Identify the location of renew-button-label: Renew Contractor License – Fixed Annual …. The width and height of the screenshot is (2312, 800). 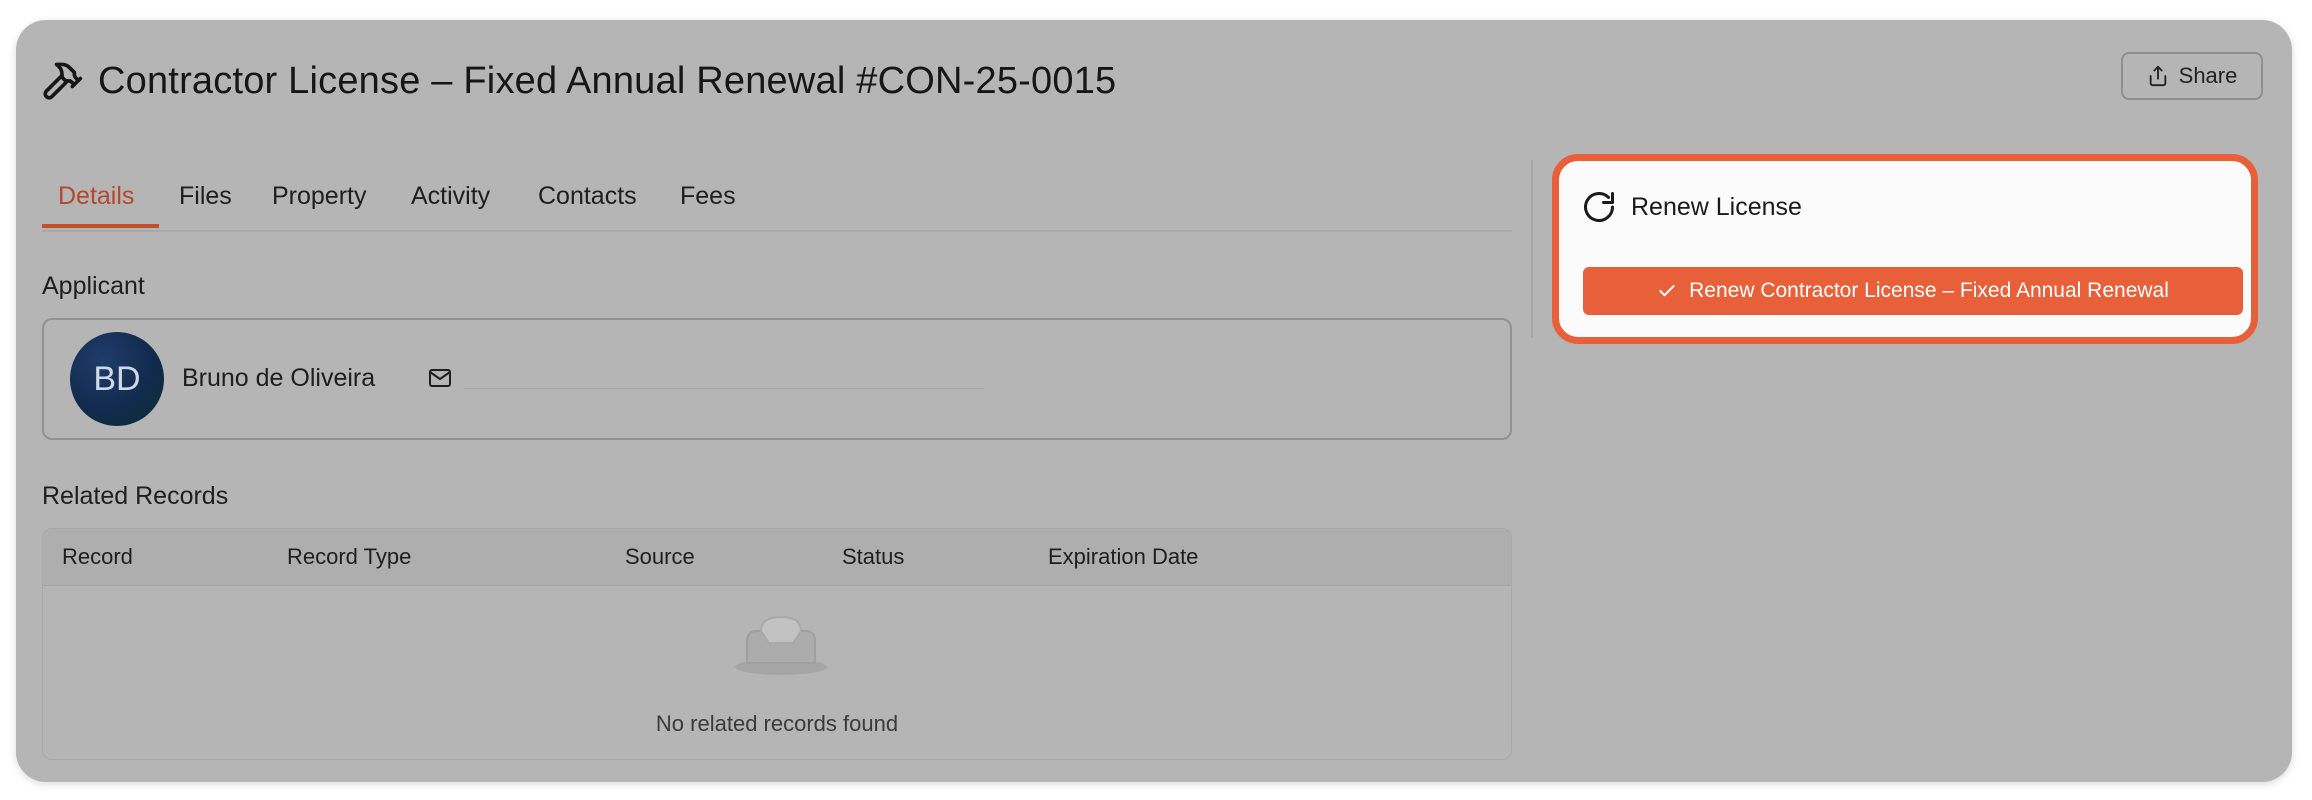
(1929, 290).